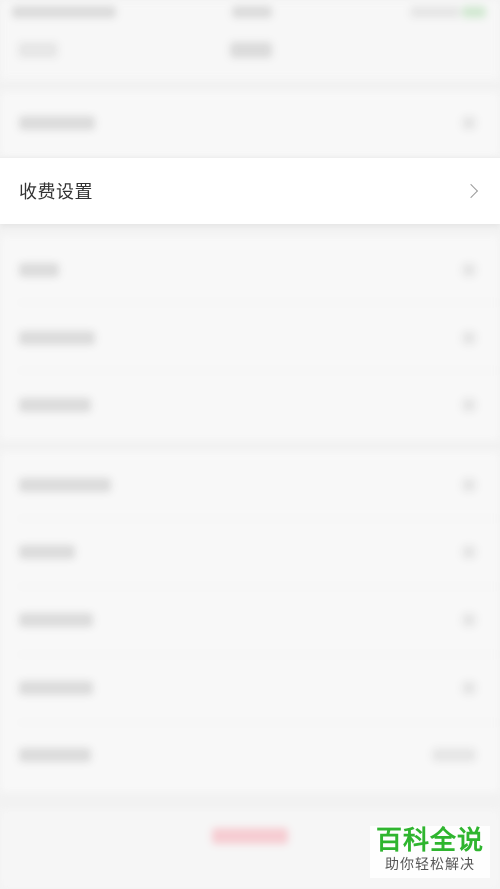 The image size is (500, 889). Describe the element at coordinates (250, 190) in the screenshot. I see `settings-item-fee-settings: 收费设置` at that location.